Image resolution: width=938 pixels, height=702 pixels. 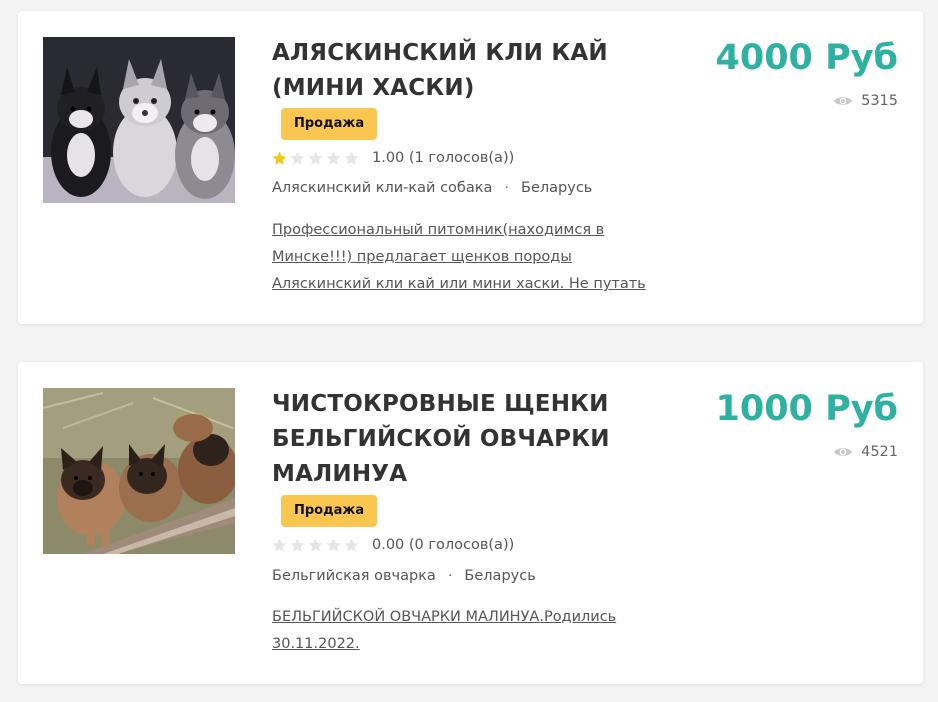 I want to click on views-count: 4521, so click(x=865, y=452).